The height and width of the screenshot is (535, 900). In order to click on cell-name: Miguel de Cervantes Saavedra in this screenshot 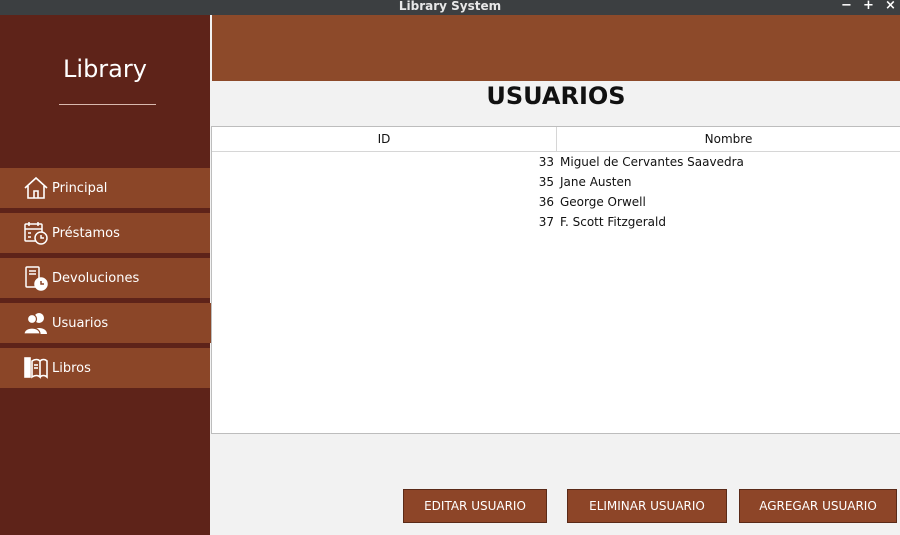, I will do `click(652, 162)`.